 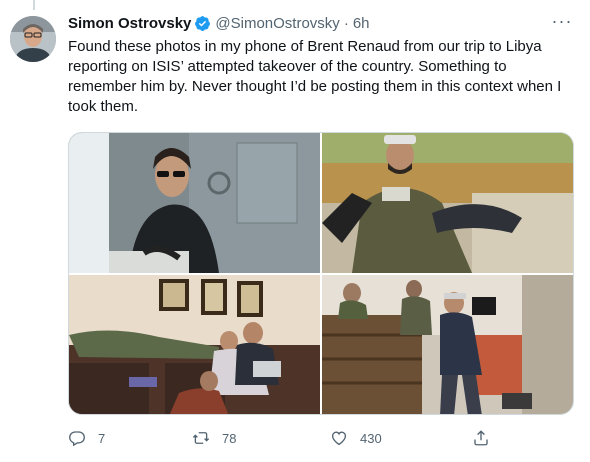 I want to click on verified-badge-icon, so click(x=203, y=23).